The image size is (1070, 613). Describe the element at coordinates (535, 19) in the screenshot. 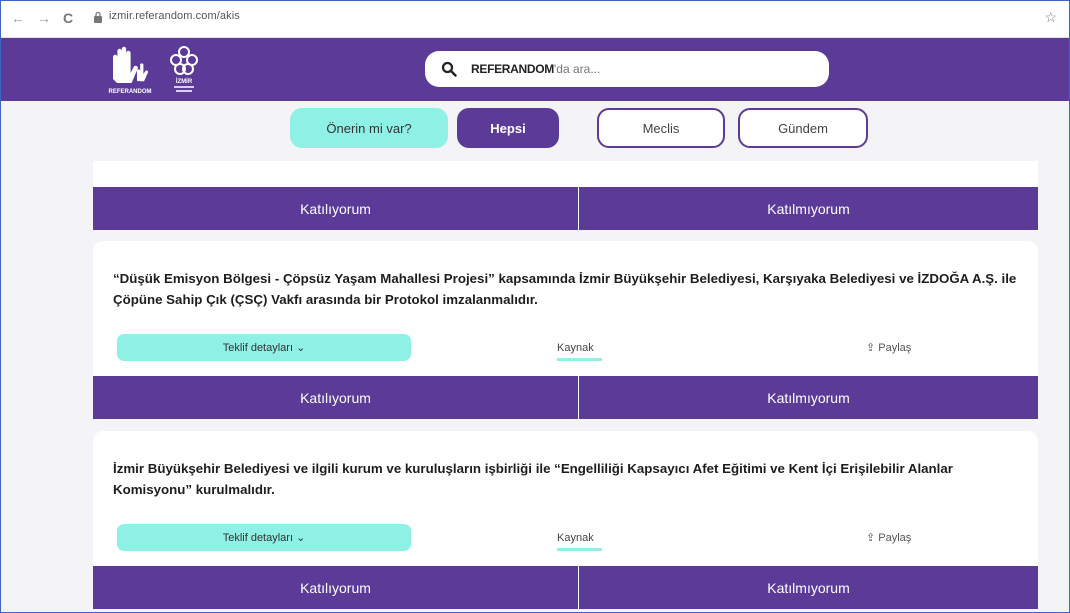

I see `browser-toolbar: ← → C izmir.referandom.com/akis ☆` at that location.